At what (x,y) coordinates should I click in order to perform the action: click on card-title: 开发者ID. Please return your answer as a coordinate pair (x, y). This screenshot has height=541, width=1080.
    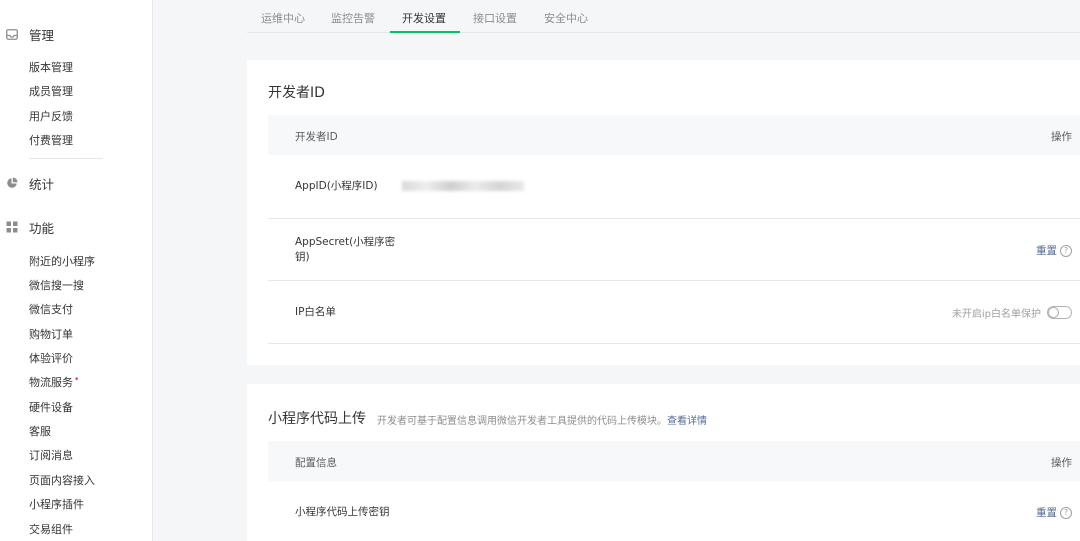
    Looking at the image, I should click on (296, 93).